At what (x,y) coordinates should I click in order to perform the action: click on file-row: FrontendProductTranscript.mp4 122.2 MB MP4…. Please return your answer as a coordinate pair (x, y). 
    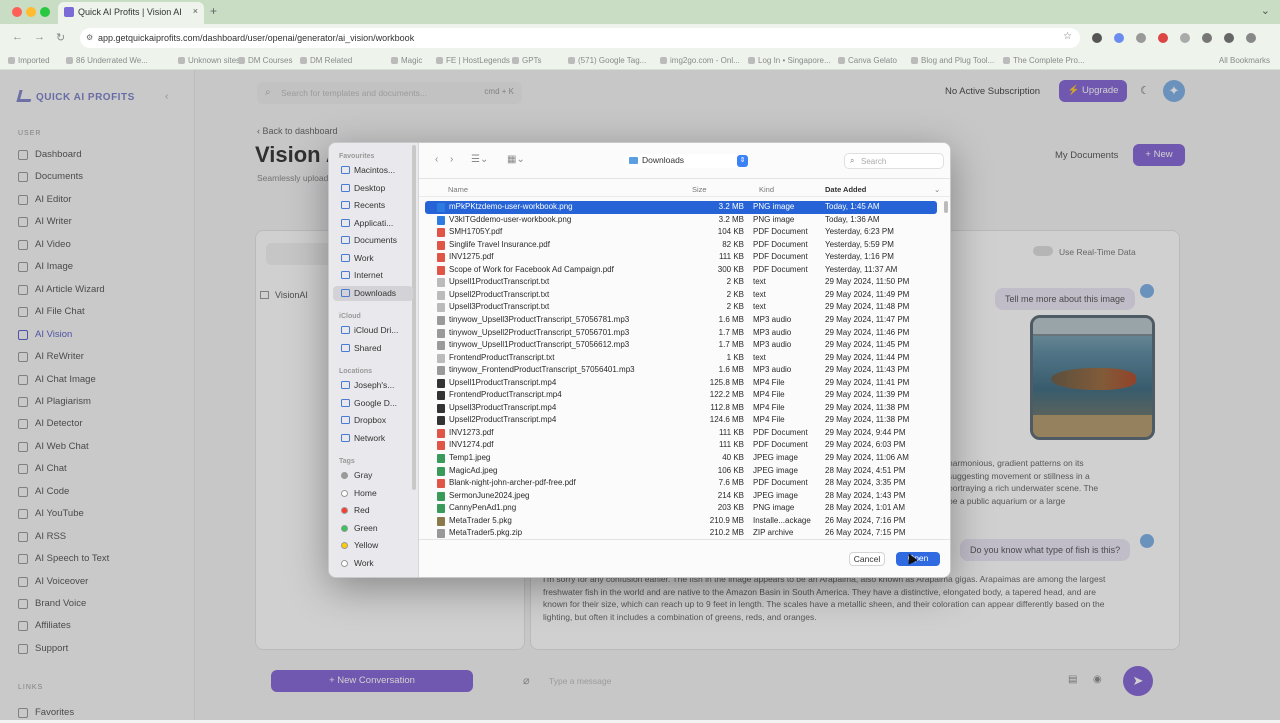
    Looking at the image, I should click on (681, 395).